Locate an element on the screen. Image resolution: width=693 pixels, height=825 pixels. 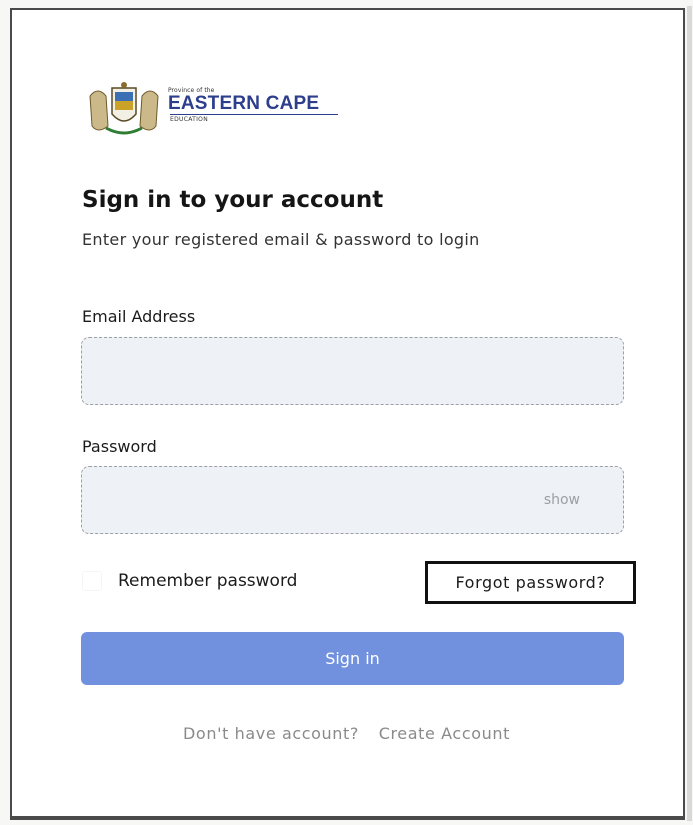
brand-logo: Province of the EASTERN CAPE EDUCATION is located at coordinates (216, 108).